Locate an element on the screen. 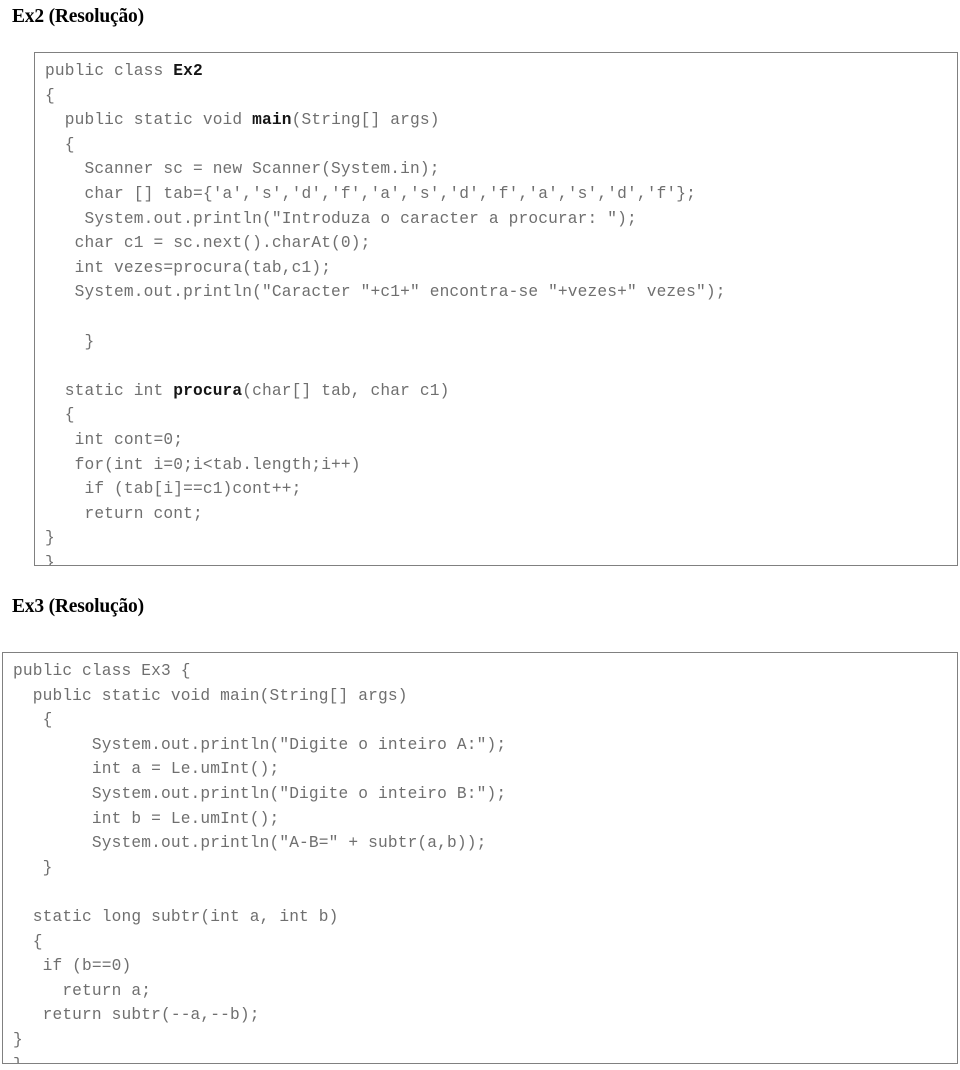 Image resolution: width=960 pixels, height=1070 pixels. code-line: System.out.println("A-B=" + subtr(a,b)); is located at coordinates (485, 843).